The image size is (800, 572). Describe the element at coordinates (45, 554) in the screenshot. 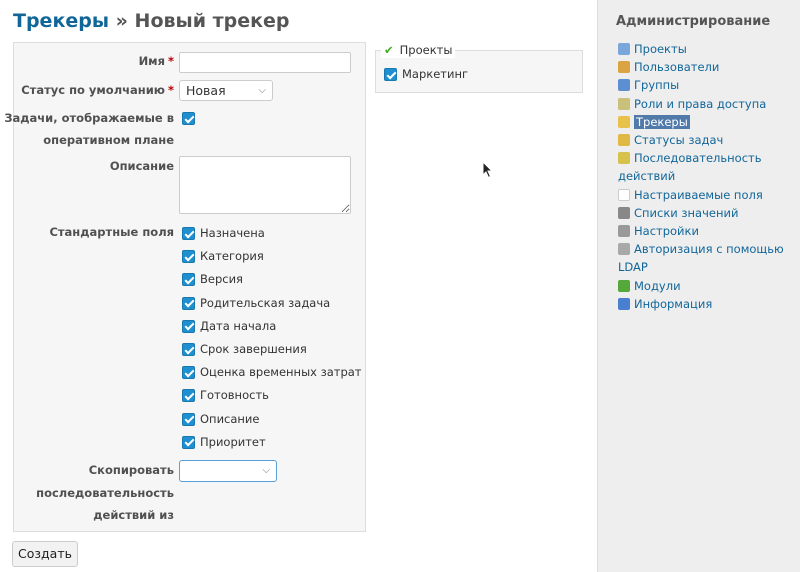

I see `create-button: Создать` at that location.